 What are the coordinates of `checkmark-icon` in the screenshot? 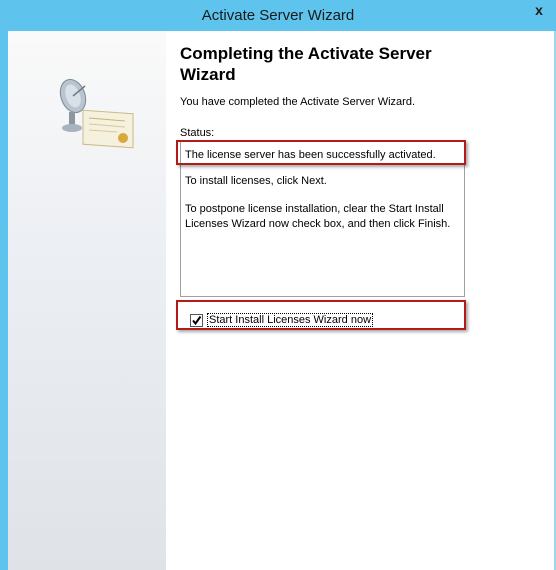 It's located at (197, 320).